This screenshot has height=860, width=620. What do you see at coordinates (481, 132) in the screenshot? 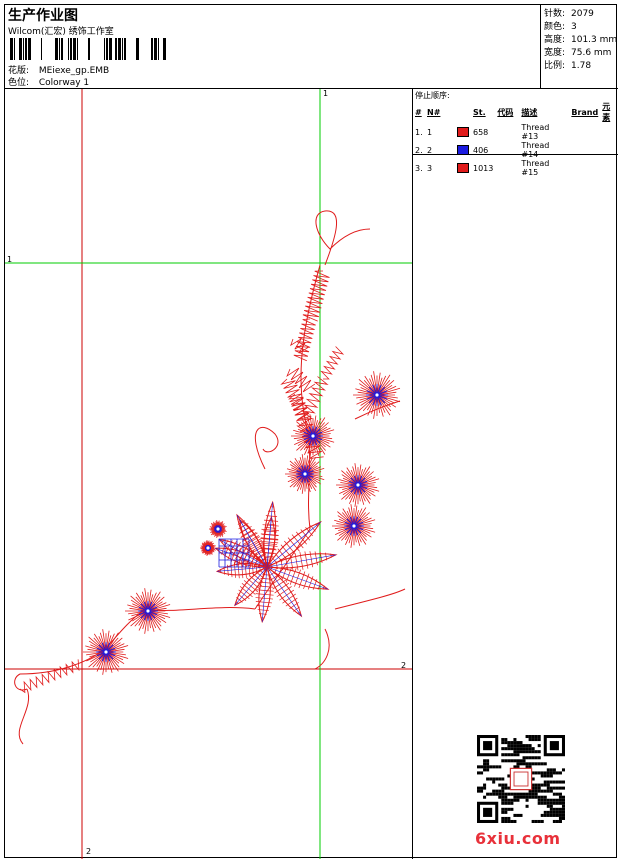
I see `row-stitches: 658` at bounding box center [481, 132].